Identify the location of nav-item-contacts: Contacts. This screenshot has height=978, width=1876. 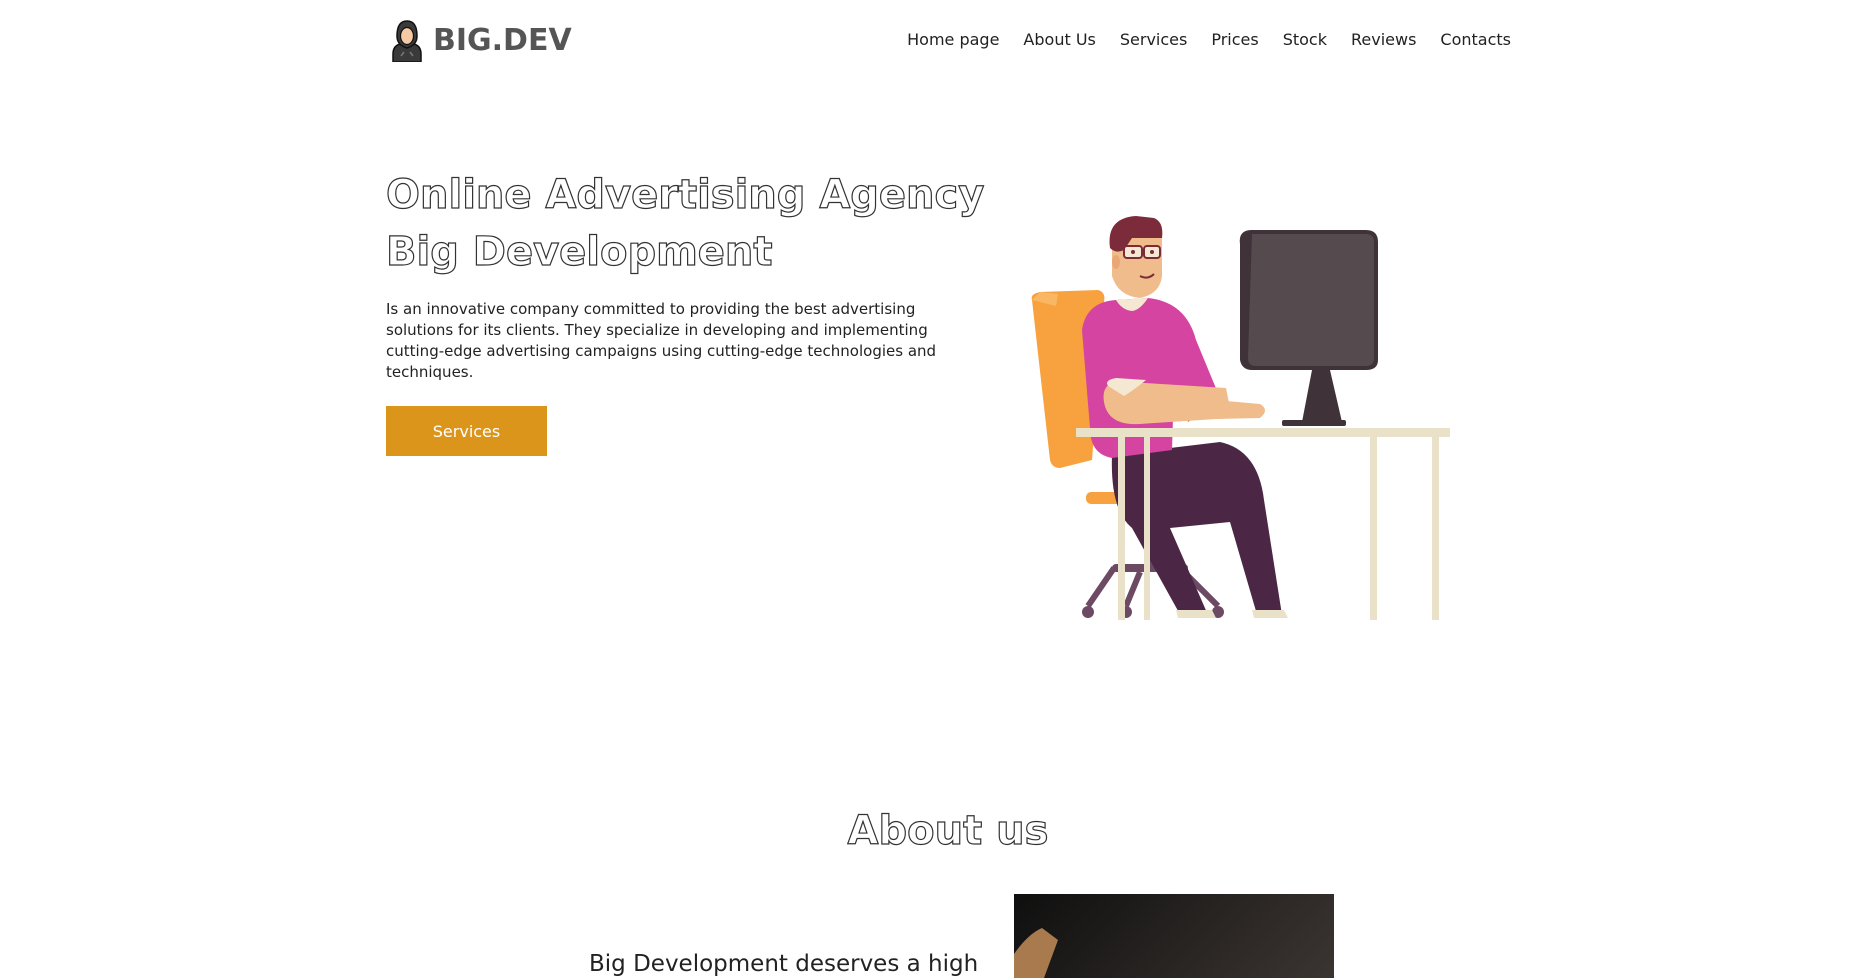
(1475, 39).